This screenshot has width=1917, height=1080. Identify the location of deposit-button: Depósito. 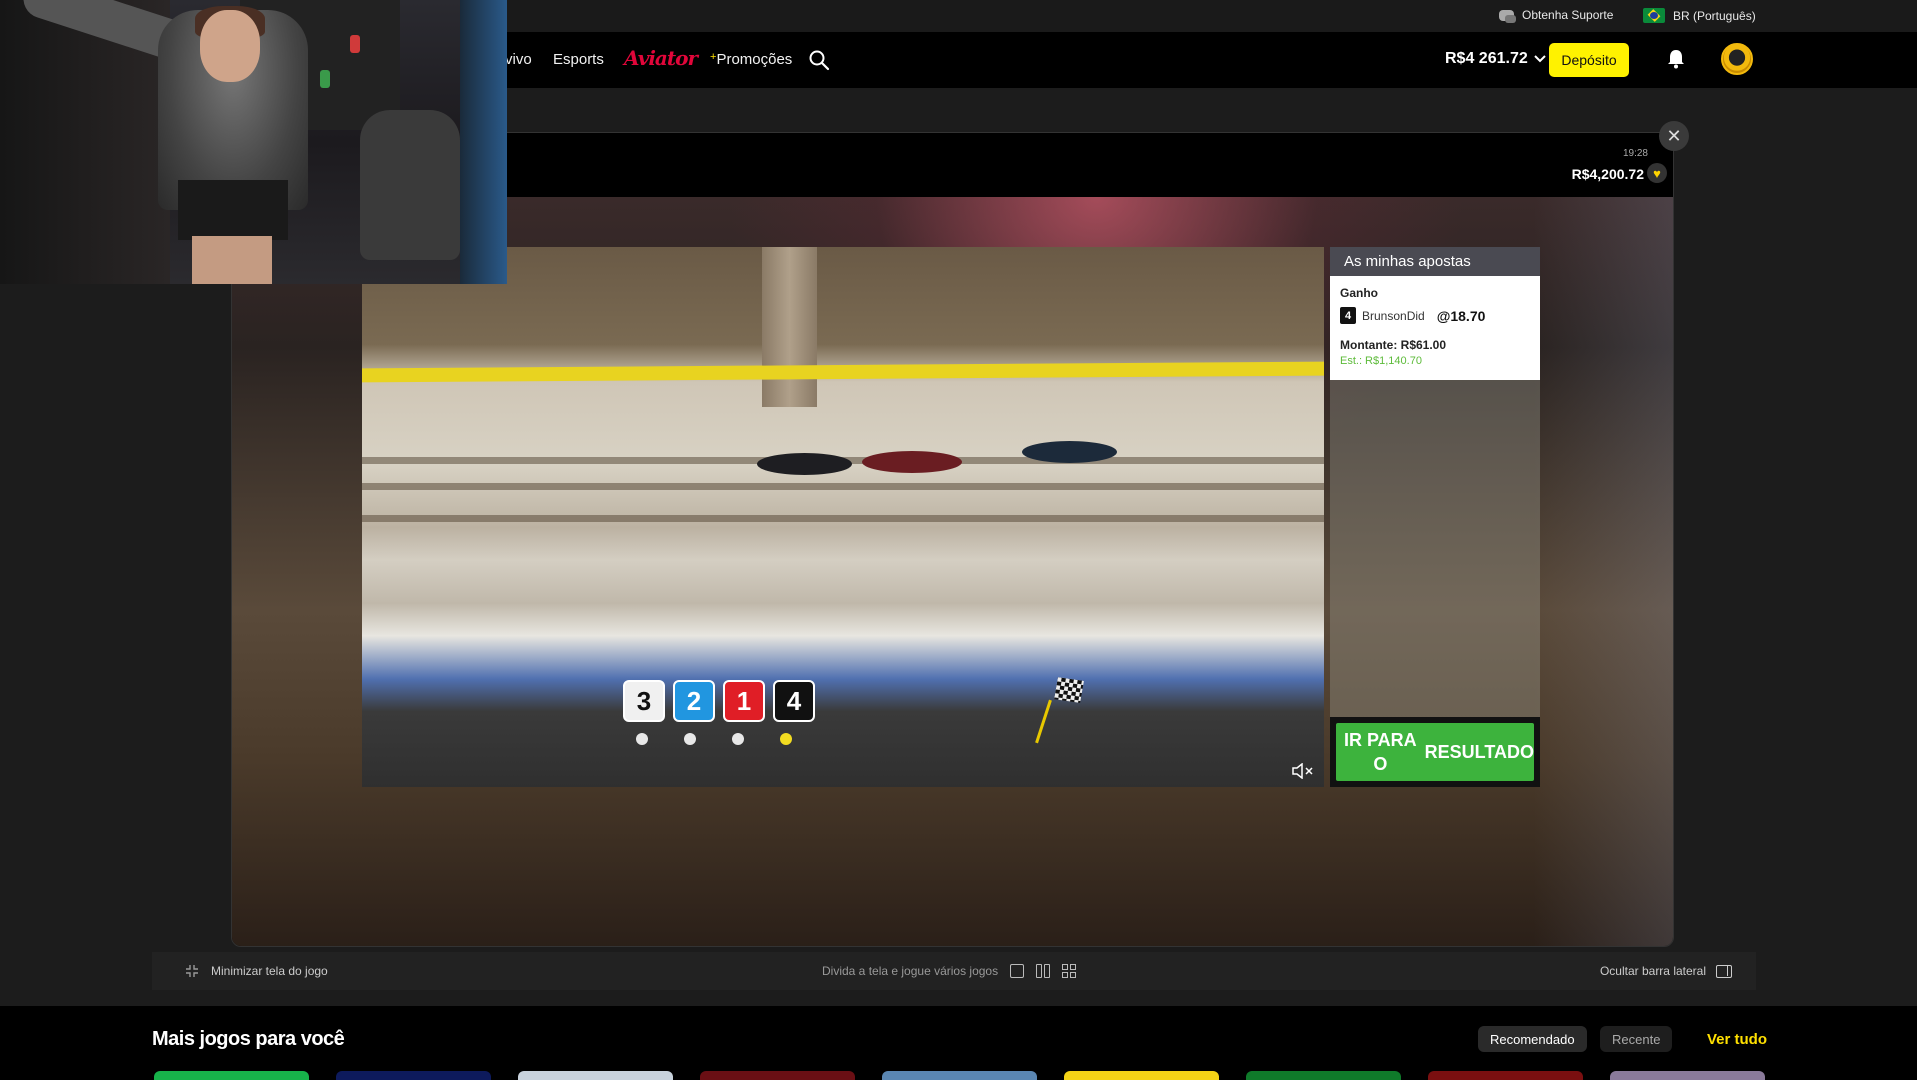
(1589, 60).